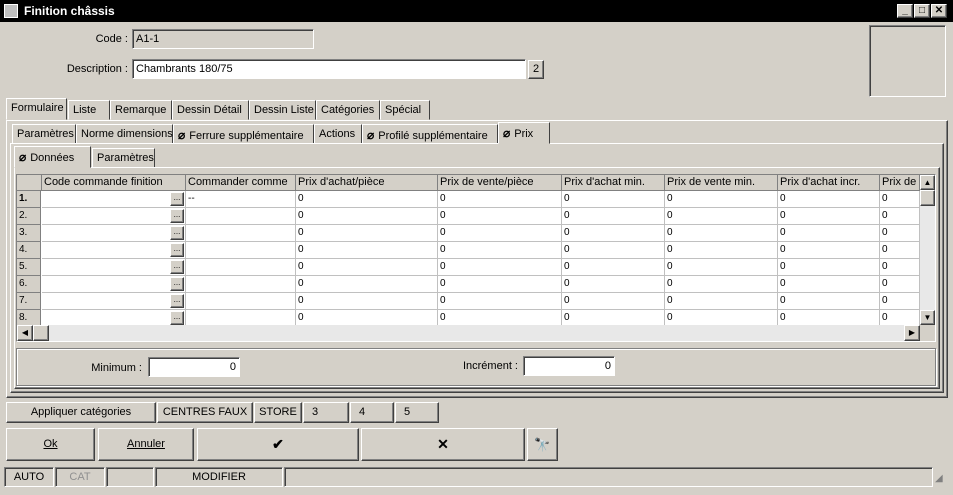 The width and height of the screenshot is (953, 495). What do you see at coordinates (927, 198) in the screenshot?
I see `vertical-scroll-thumb` at bounding box center [927, 198].